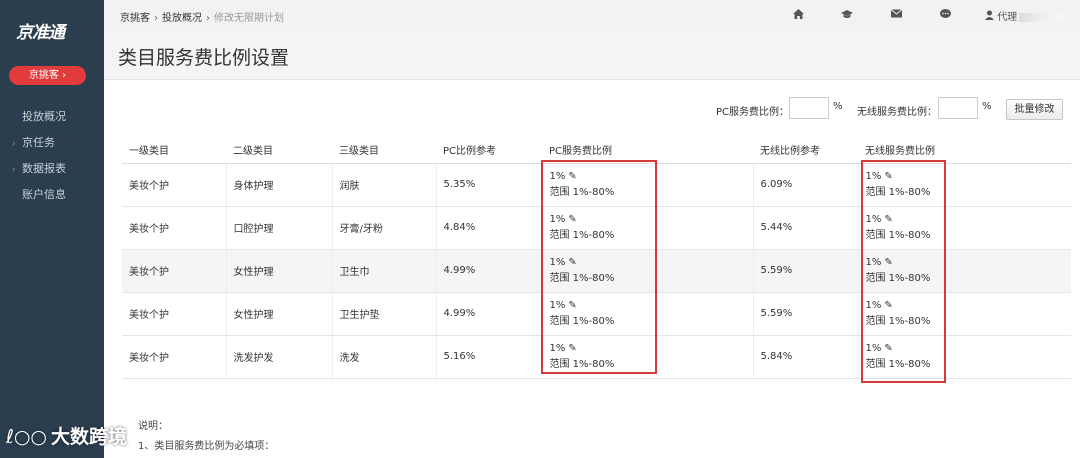 The width and height of the screenshot is (1080, 458). What do you see at coordinates (57, 142) in the screenshot?
I see `sidebar-item-tasks: › 京任务` at bounding box center [57, 142].